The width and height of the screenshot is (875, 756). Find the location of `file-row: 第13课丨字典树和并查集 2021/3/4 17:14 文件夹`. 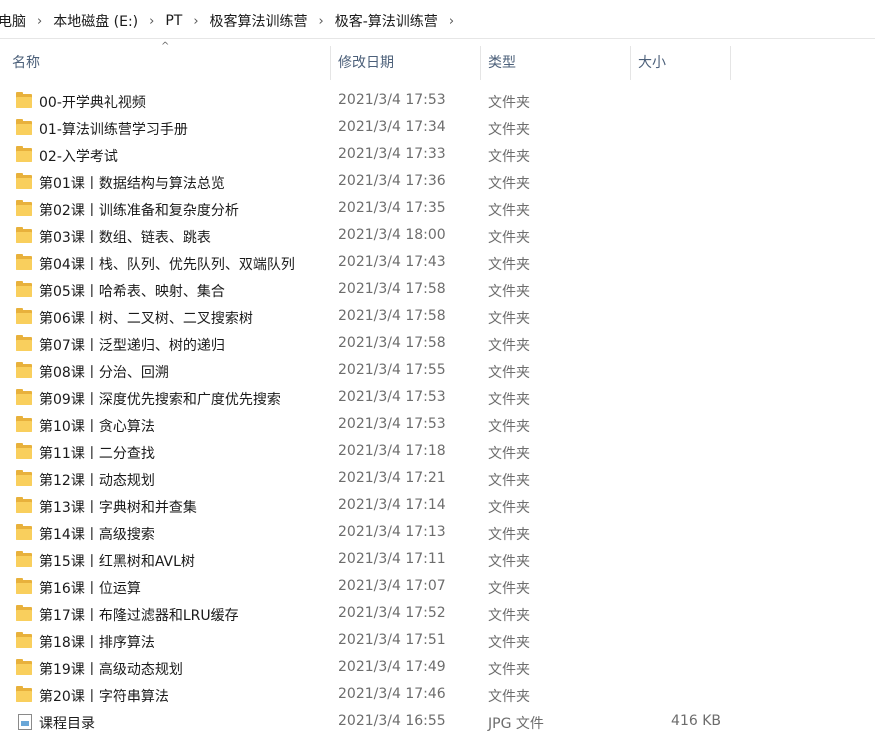

file-row: 第13课丨字典树和并查集 2021/3/4 17:14 文件夹 is located at coordinates (370, 506).